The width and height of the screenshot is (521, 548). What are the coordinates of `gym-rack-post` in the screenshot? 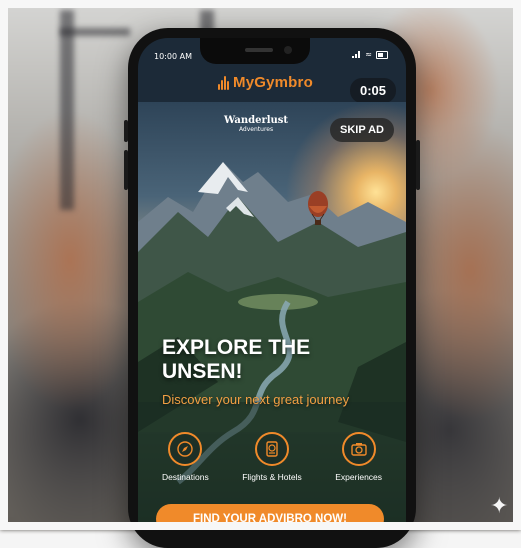 It's located at (67, 110).